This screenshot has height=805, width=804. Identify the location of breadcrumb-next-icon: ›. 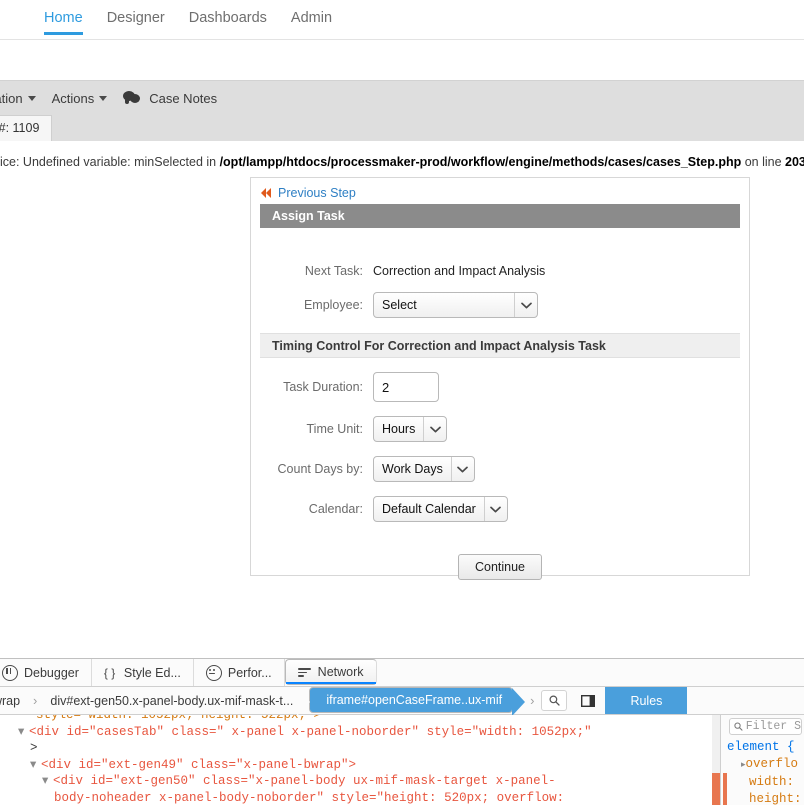
(532, 700).